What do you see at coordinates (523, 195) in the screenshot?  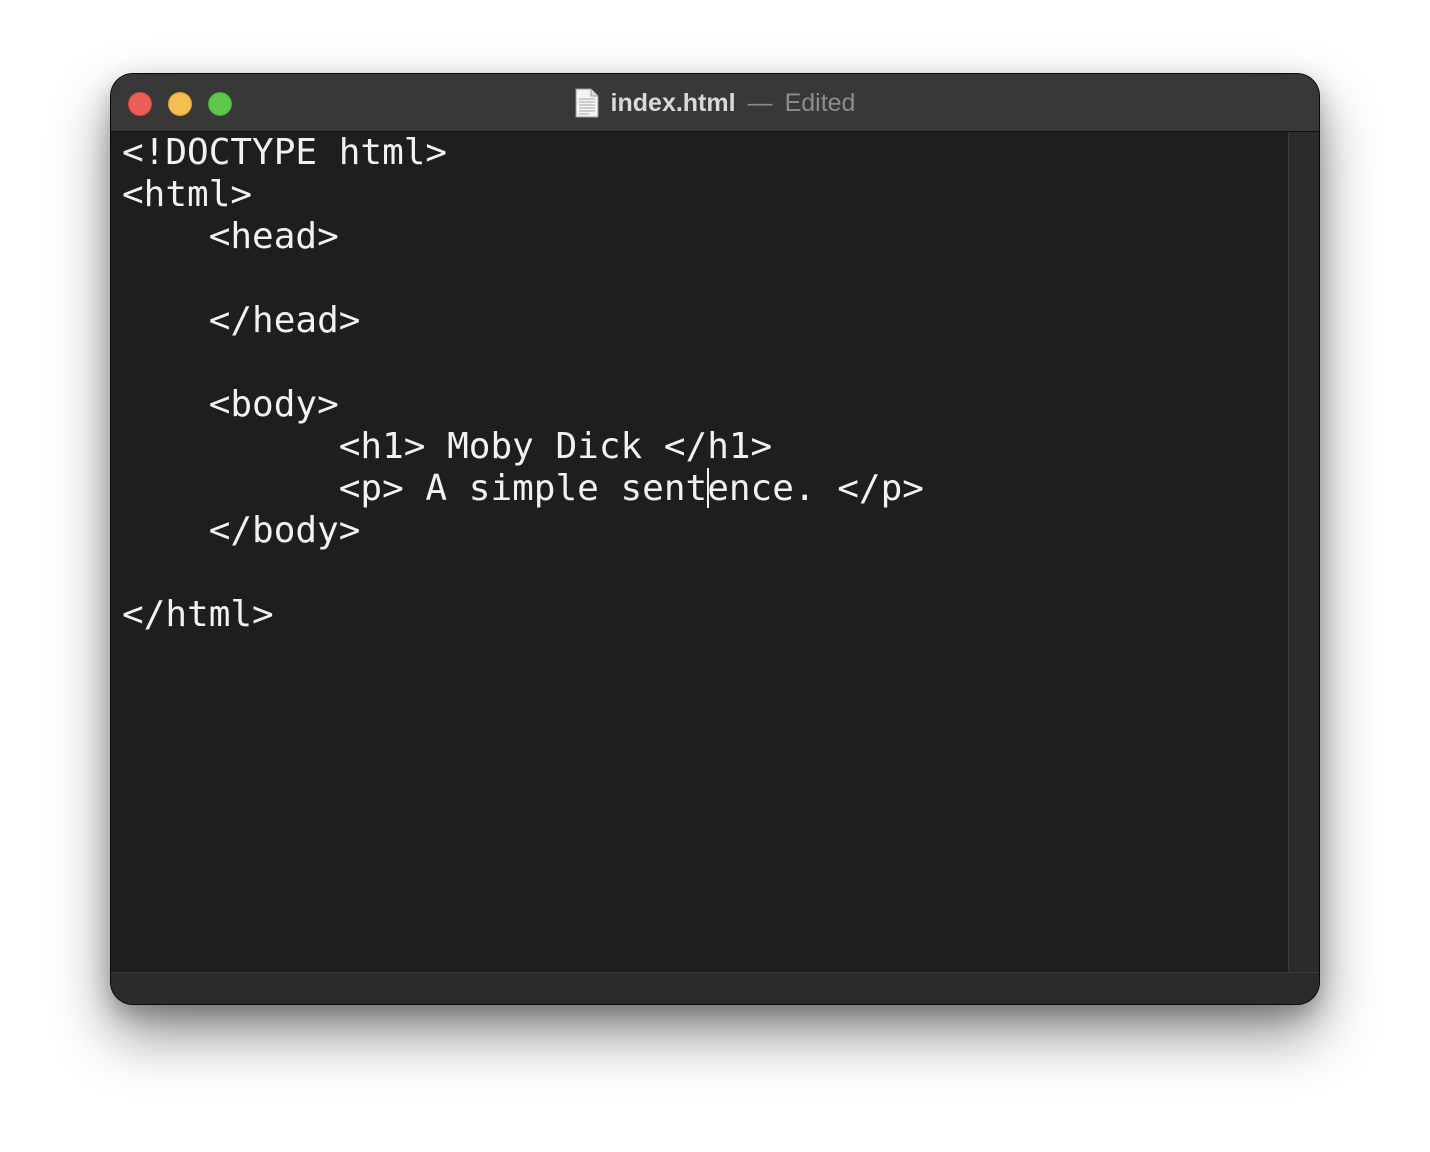 I see `code-line: <html>` at bounding box center [523, 195].